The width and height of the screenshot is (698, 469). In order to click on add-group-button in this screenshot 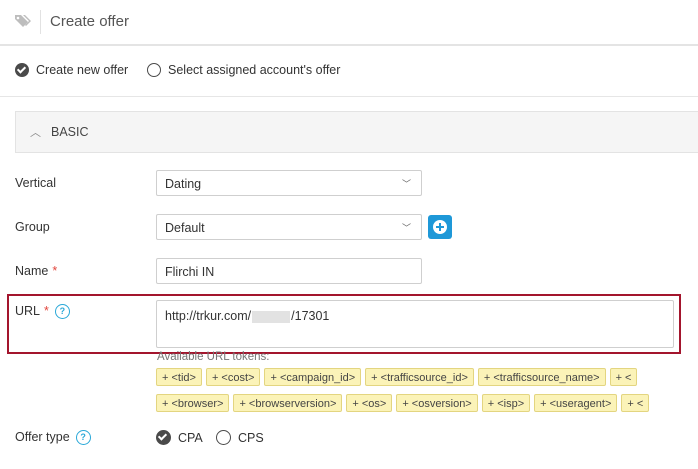, I will do `click(440, 227)`.